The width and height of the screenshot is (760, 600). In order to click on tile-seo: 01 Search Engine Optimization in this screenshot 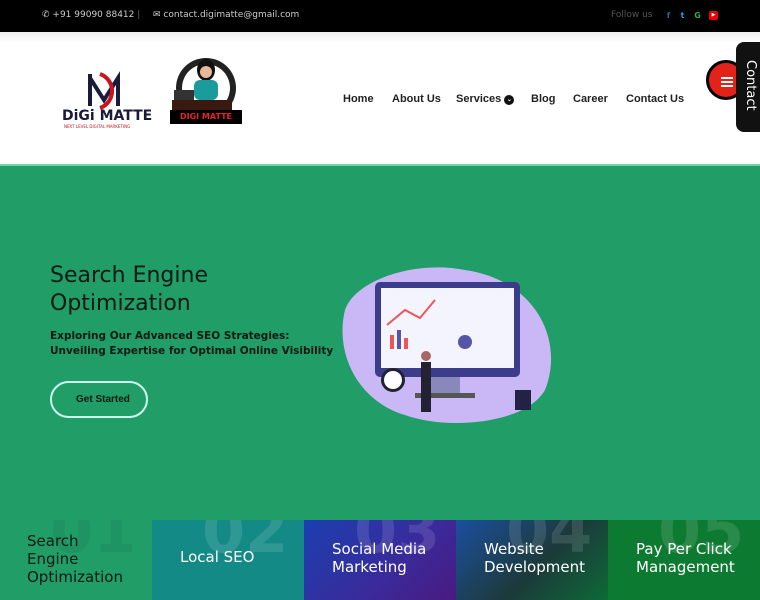, I will do `click(76, 560)`.